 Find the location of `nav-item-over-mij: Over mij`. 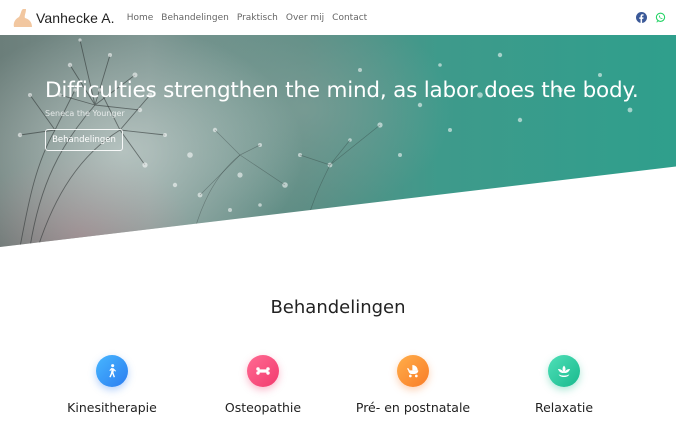

nav-item-over-mij: Over mij is located at coordinates (305, 18).